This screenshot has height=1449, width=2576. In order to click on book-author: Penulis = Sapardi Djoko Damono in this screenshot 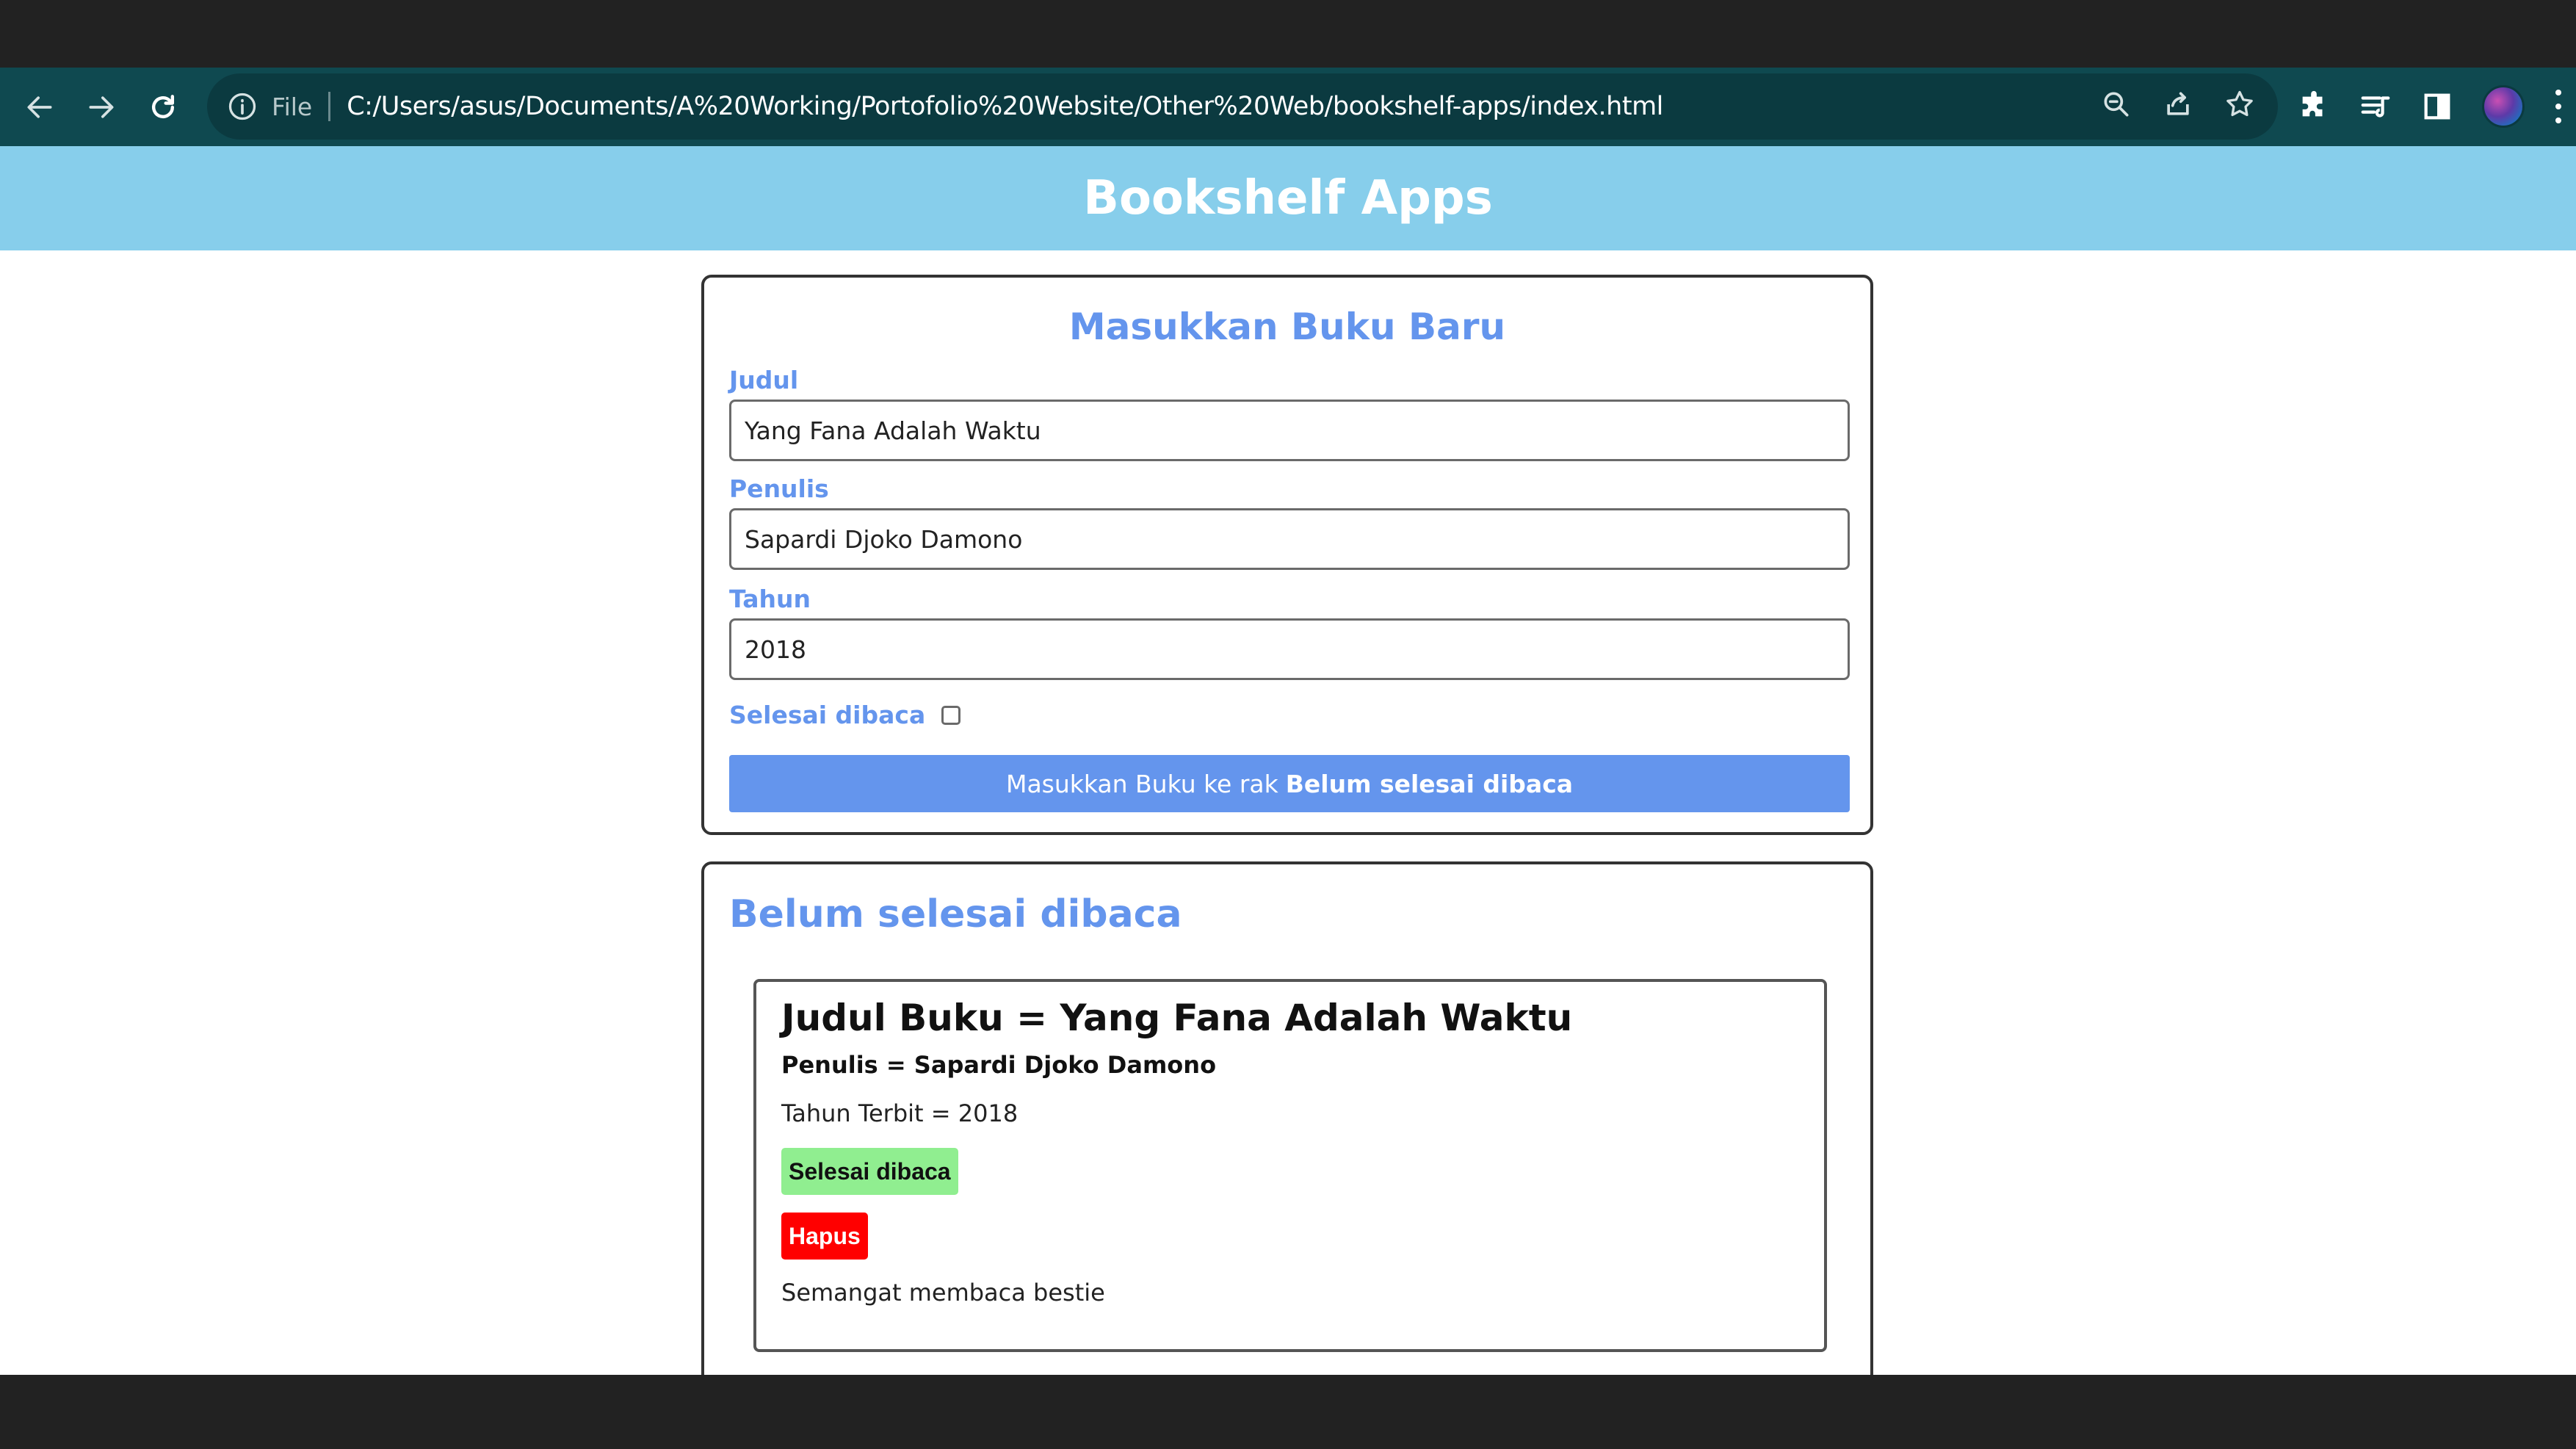, I will do `click(999, 1065)`.